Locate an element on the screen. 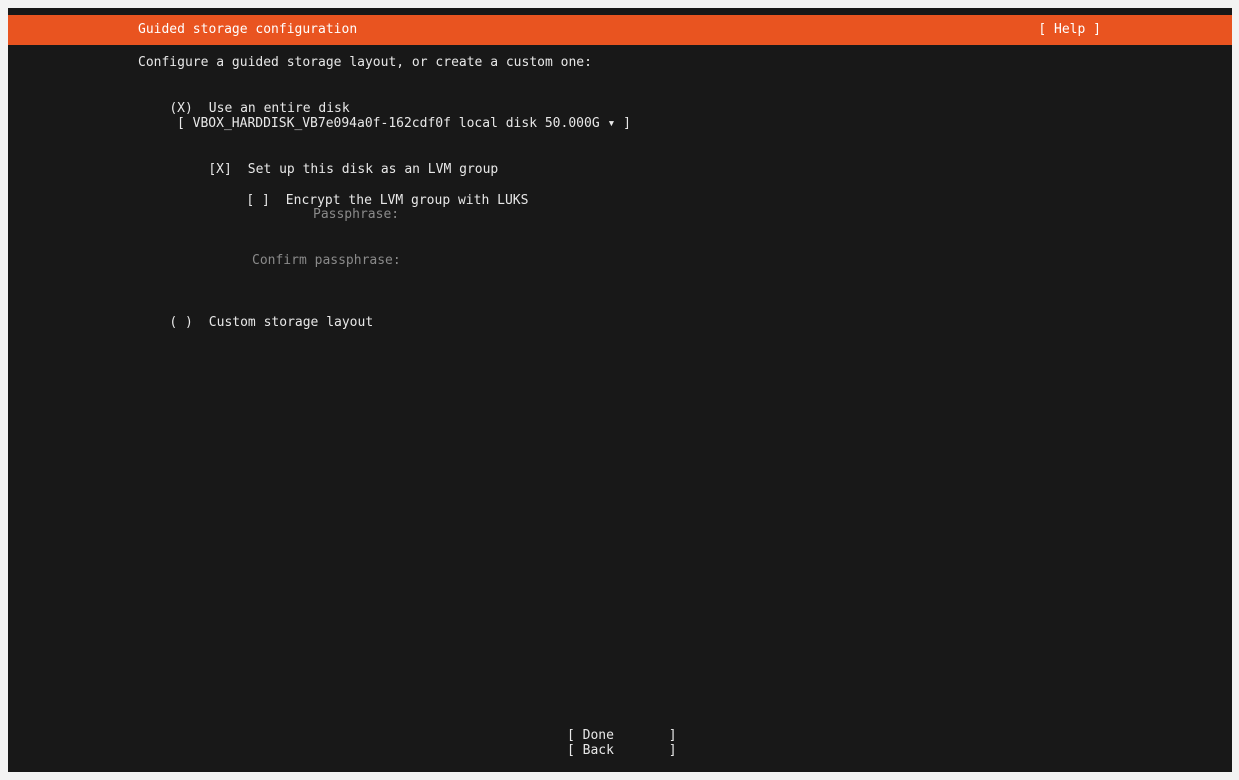 The width and height of the screenshot is (1239, 780). back-button: [ Back ] is located at coordinates (622, 751).